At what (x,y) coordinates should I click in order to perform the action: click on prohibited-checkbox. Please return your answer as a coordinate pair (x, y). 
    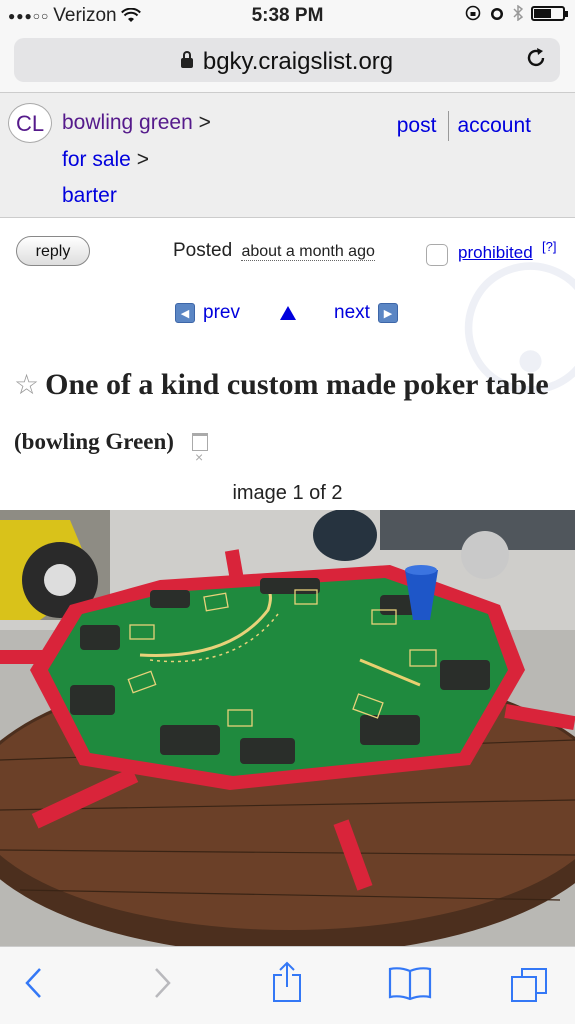
    Looking at the image, I should click on (437, 255).